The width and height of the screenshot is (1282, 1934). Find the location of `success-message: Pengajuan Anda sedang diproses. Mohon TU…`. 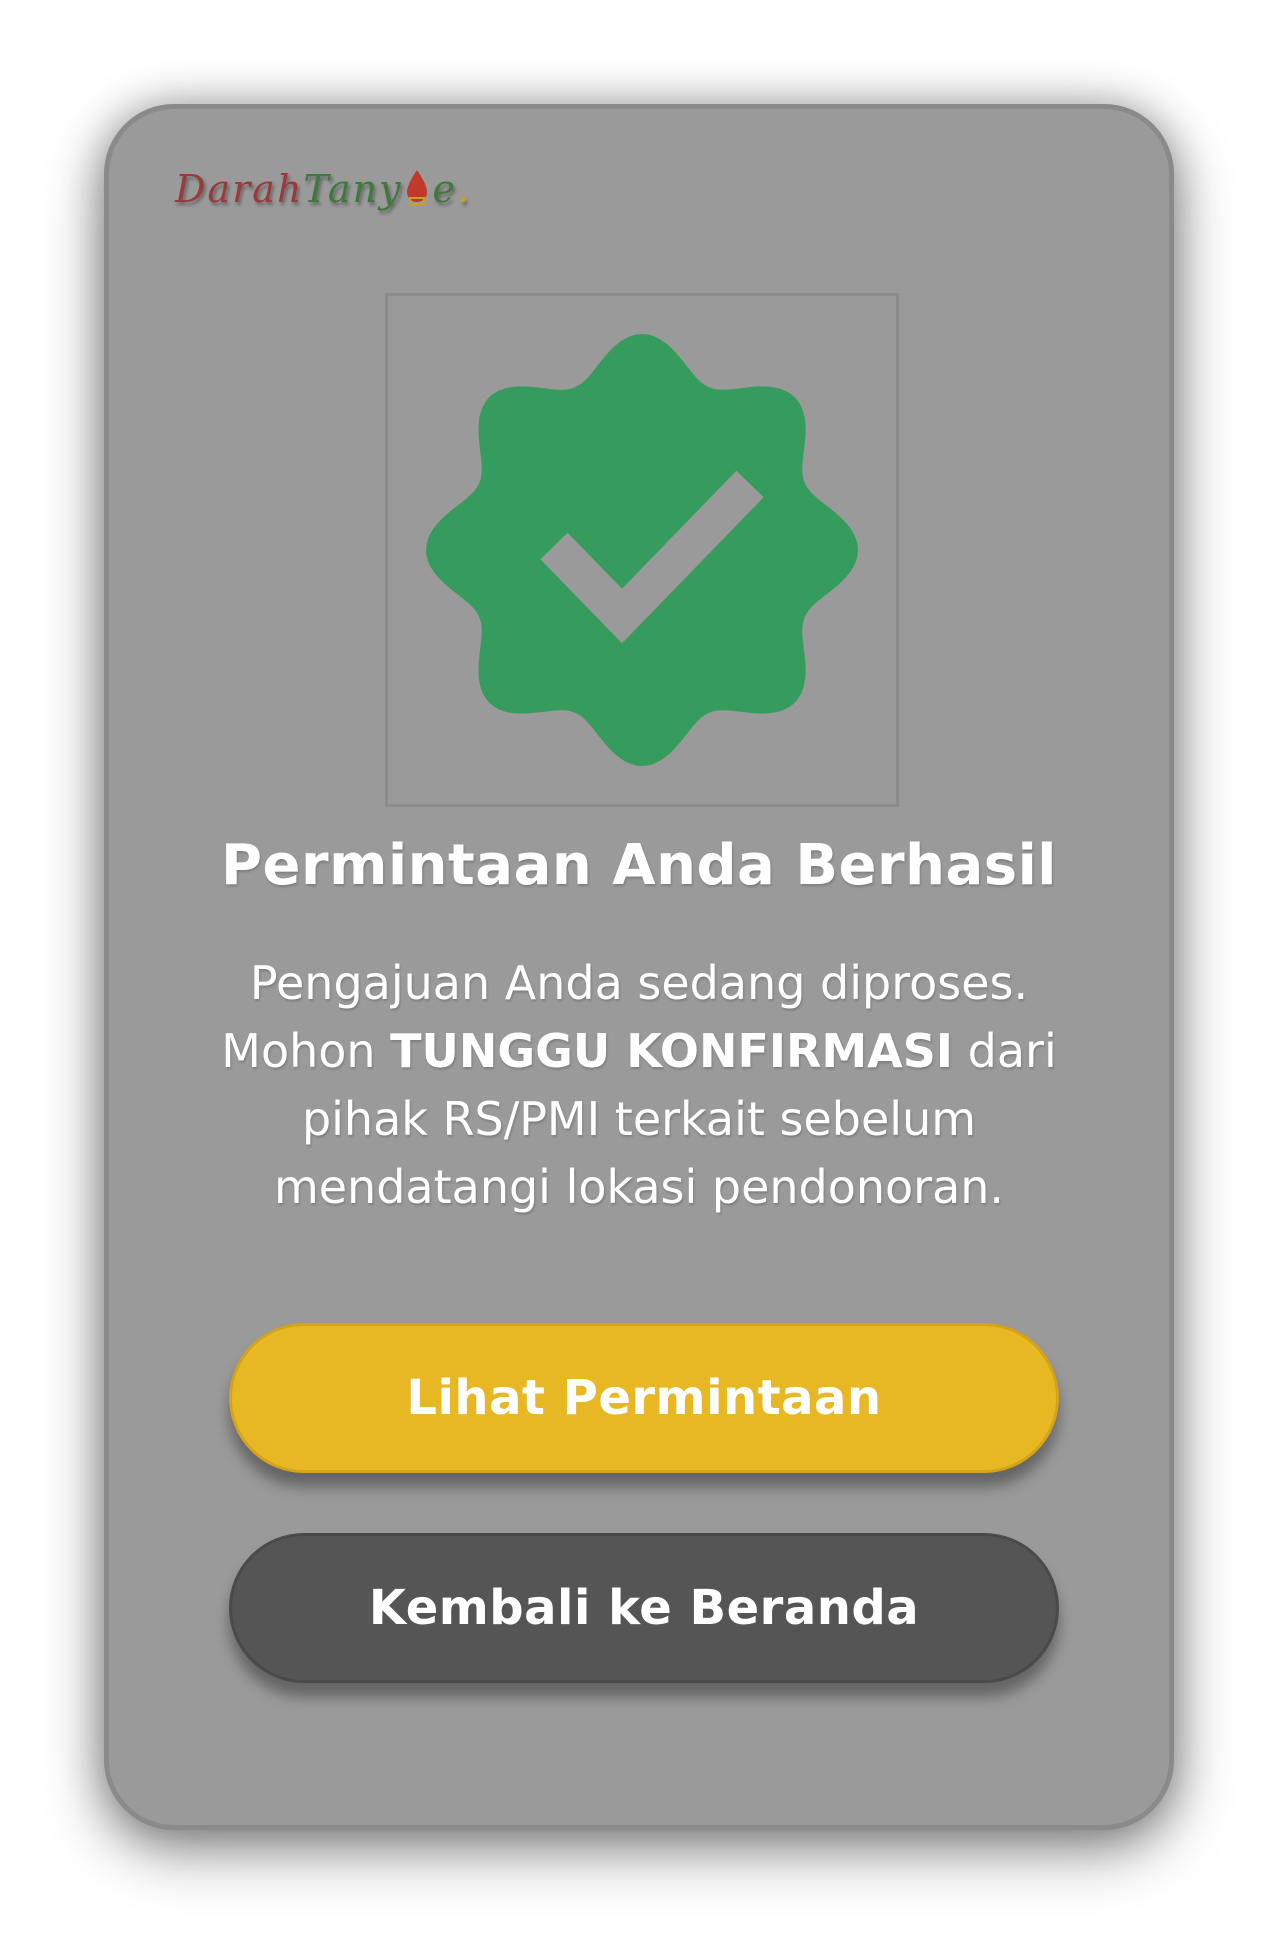

success-message: Pengajuan Anda sedang diproses. Mohon TU… is located at coordinates (639, 1085).